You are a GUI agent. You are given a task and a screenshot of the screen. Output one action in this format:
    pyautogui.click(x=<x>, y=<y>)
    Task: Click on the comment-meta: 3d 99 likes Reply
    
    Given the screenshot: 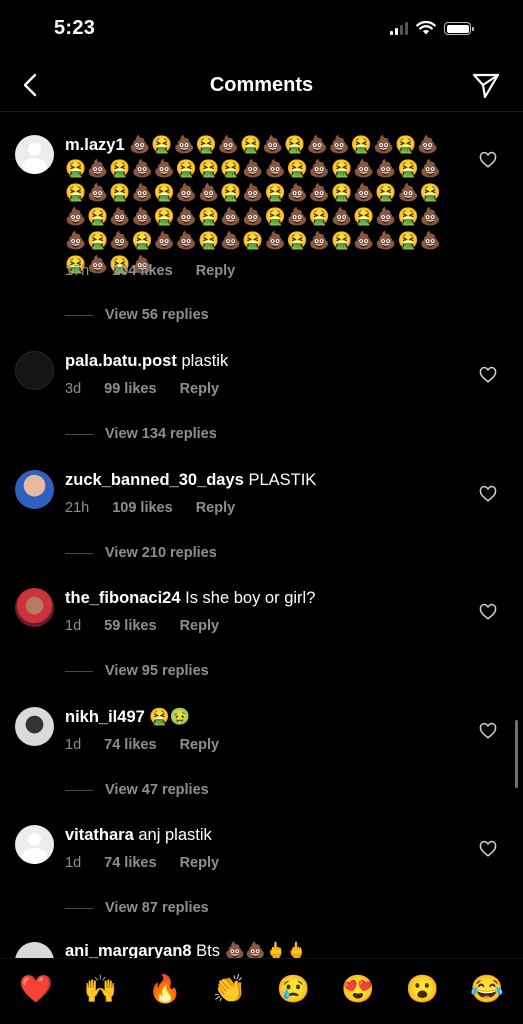 What is the action you would take?
    pyautogui.click(x=153, y=389)
    